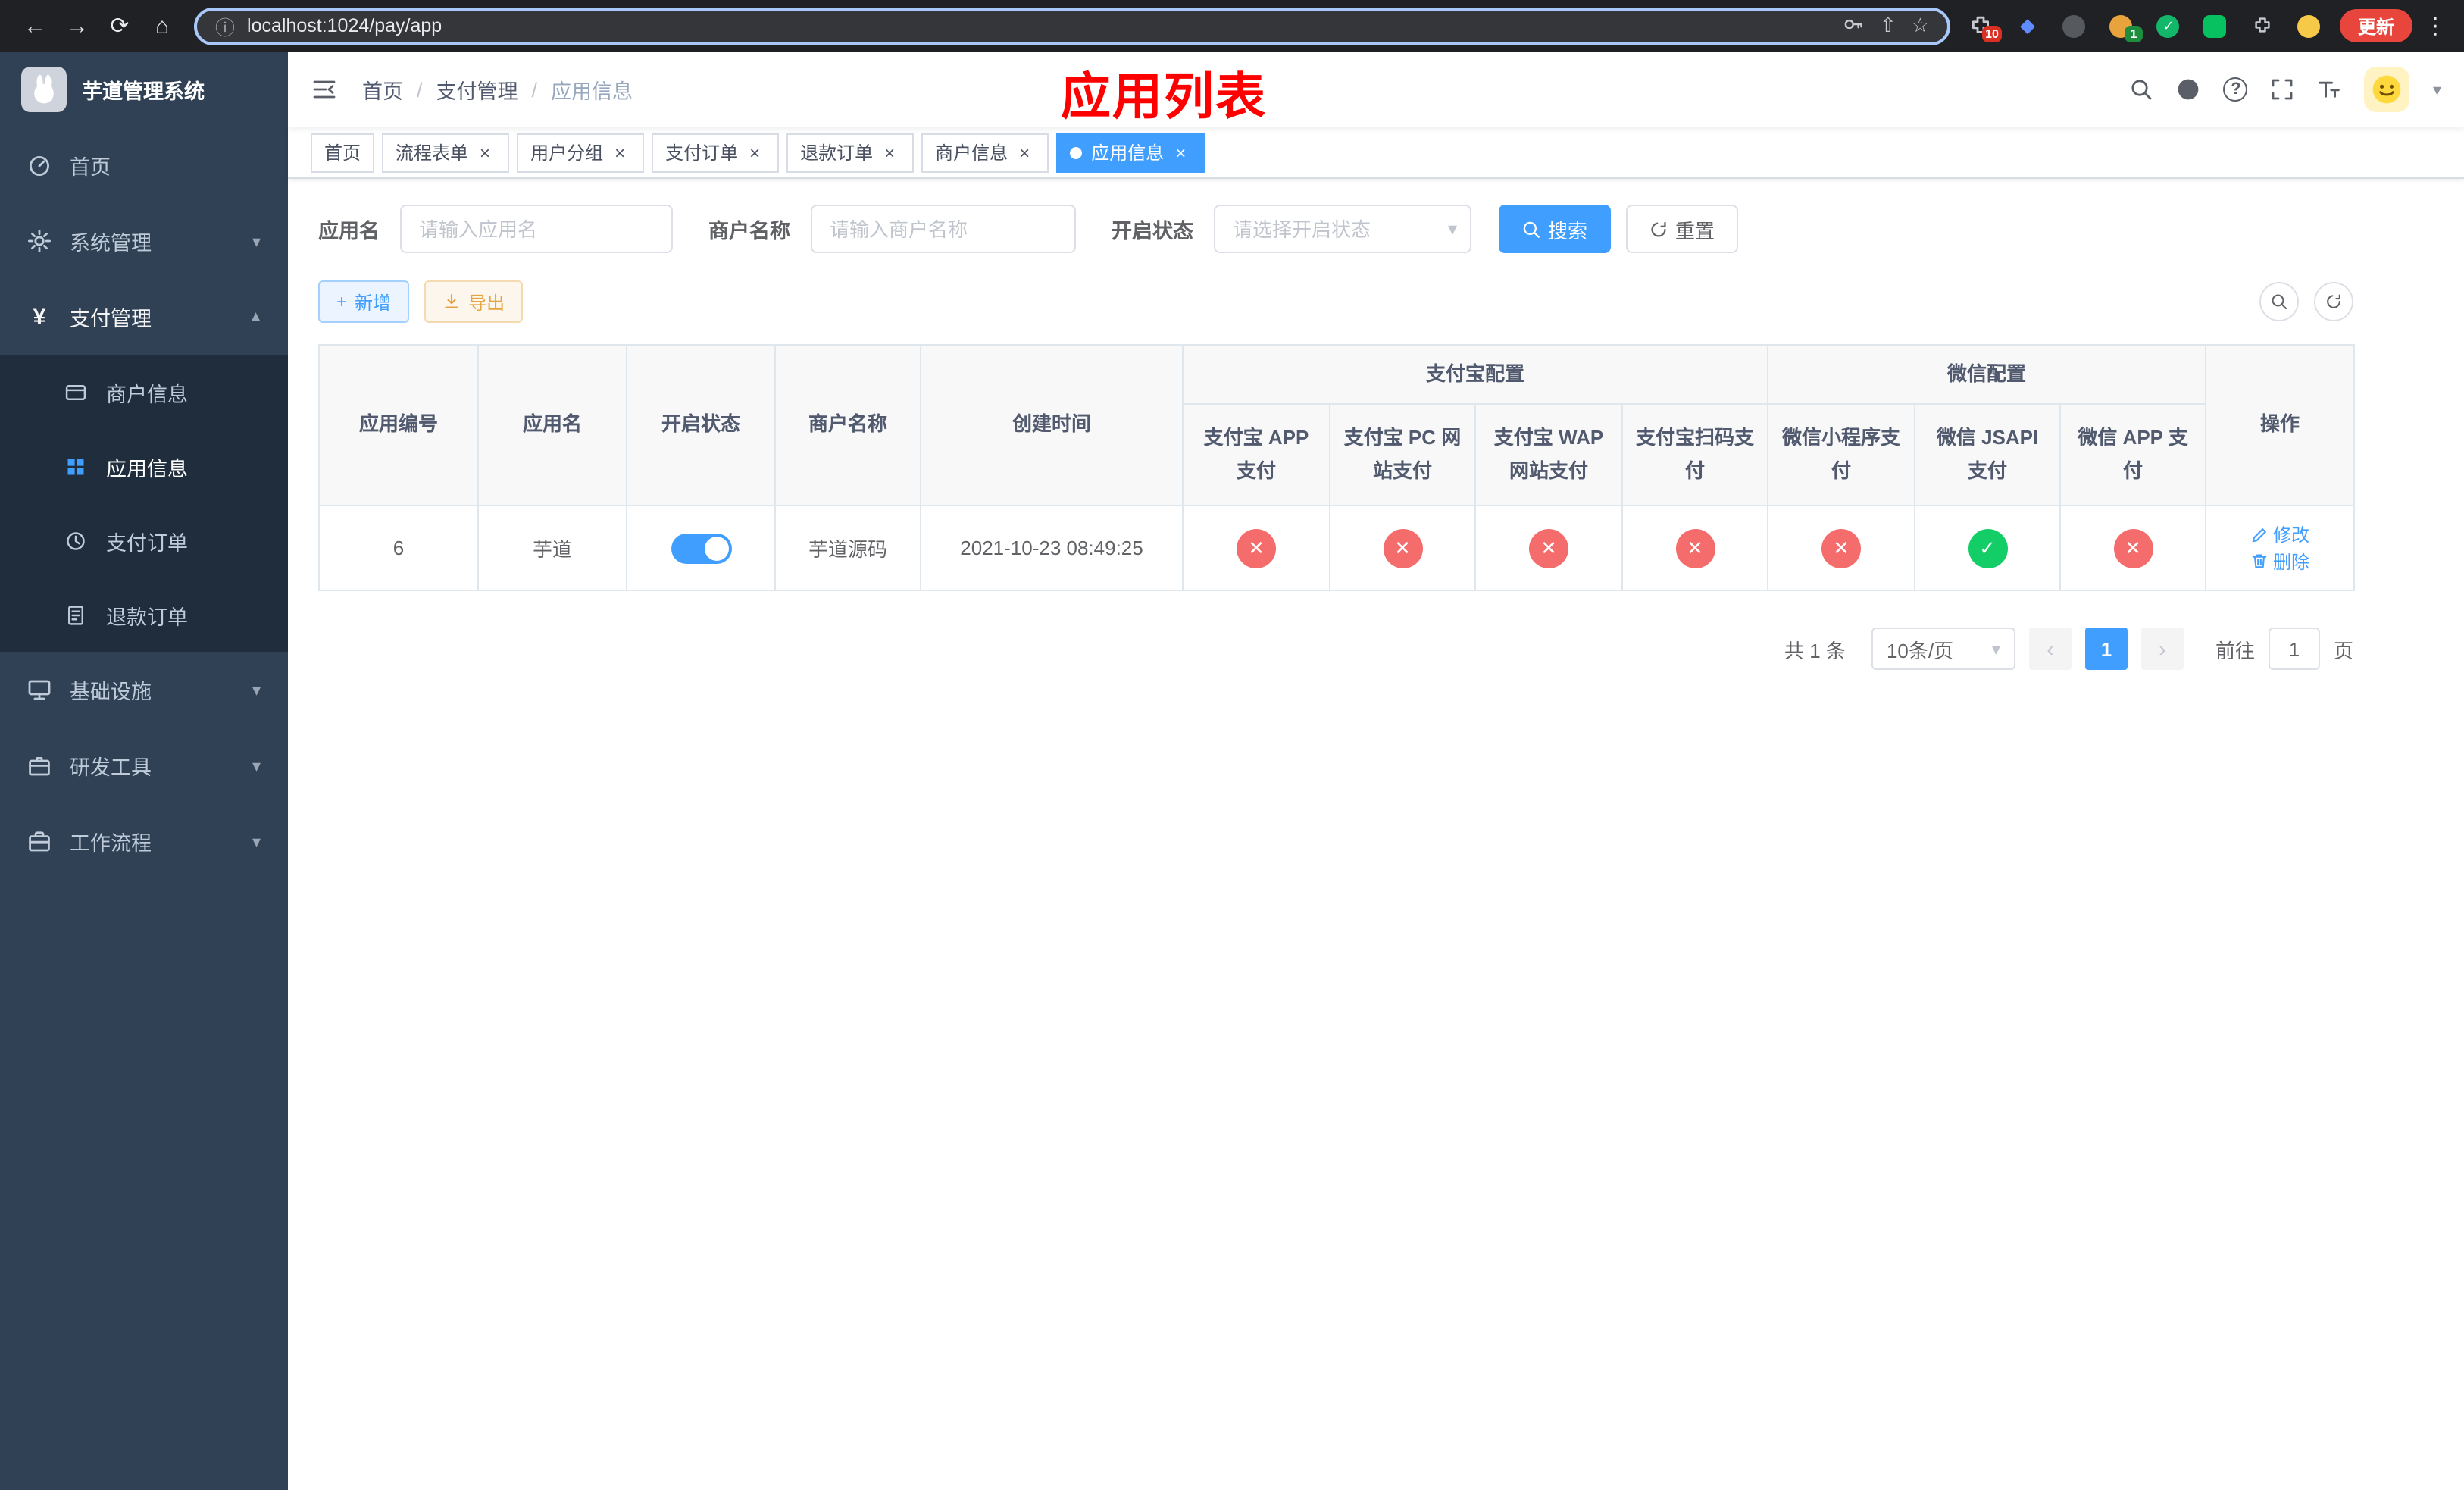 Image resolution: width=2464 pixels, height=1490 pixels. Describe the element at coordinates (119, 26) in the screenshot. I see `browser-reload-icon: ⟳` at that location.